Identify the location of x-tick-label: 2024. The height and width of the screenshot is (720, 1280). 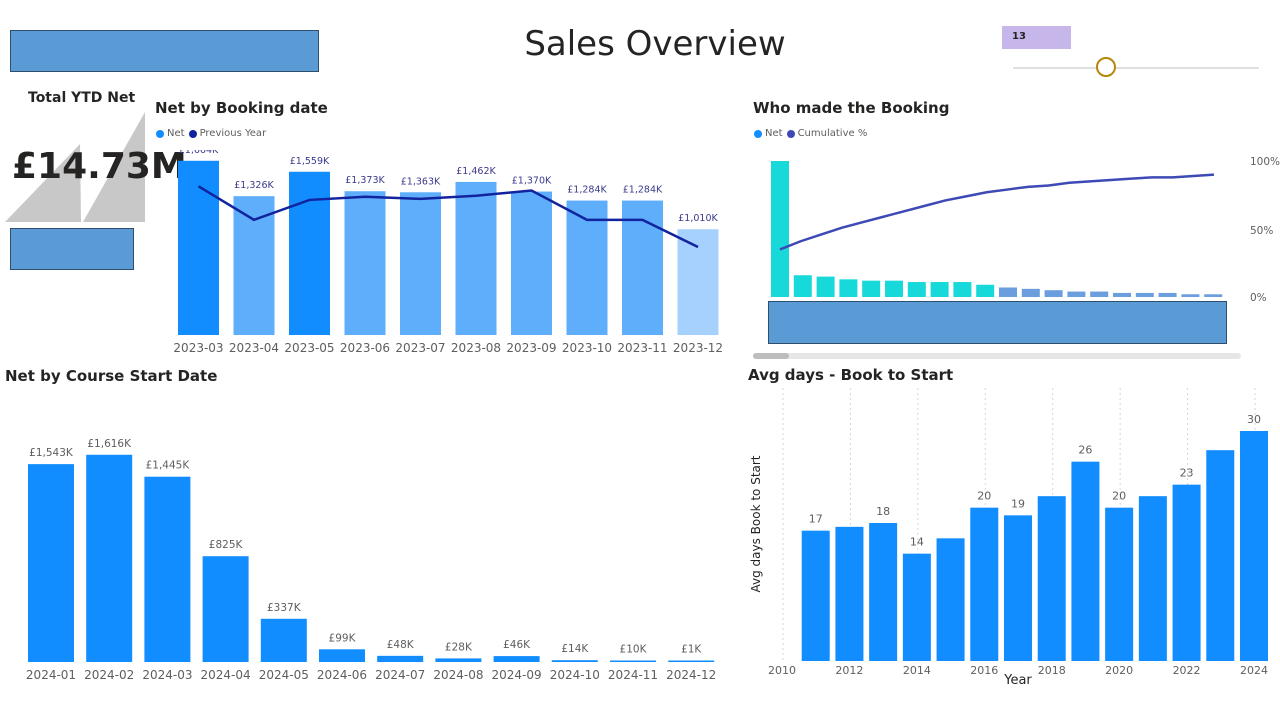
(1254, 670).